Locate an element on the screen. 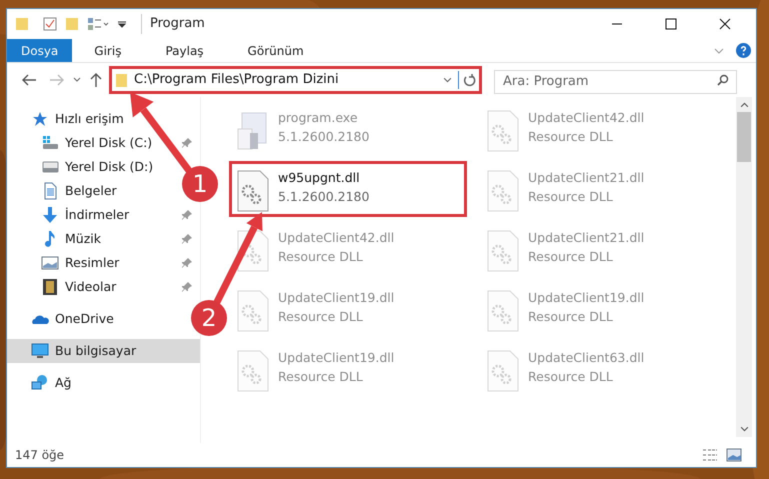  nav-item: Müzik is located at coordinates (103, 239).